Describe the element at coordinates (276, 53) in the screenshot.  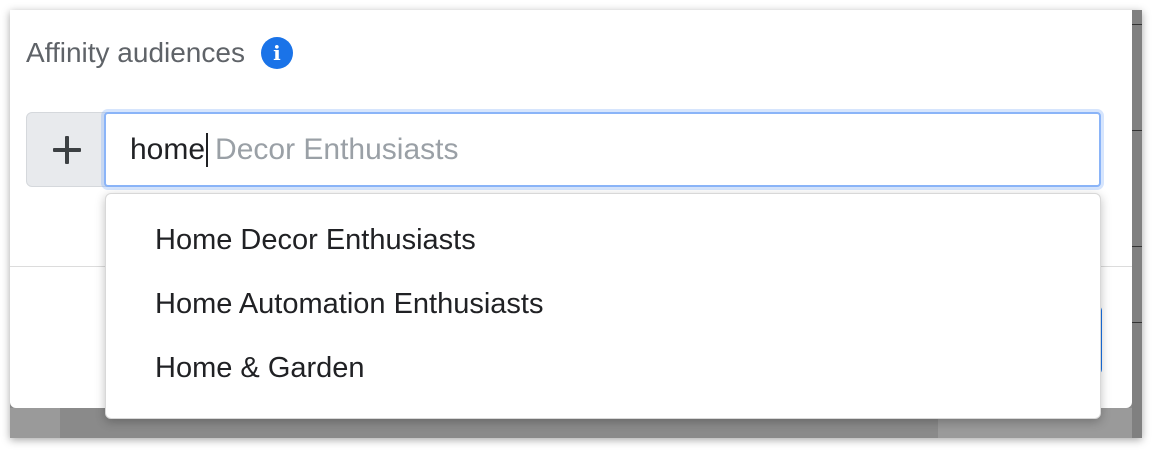
I see `info-circle-icon: i` at that location.